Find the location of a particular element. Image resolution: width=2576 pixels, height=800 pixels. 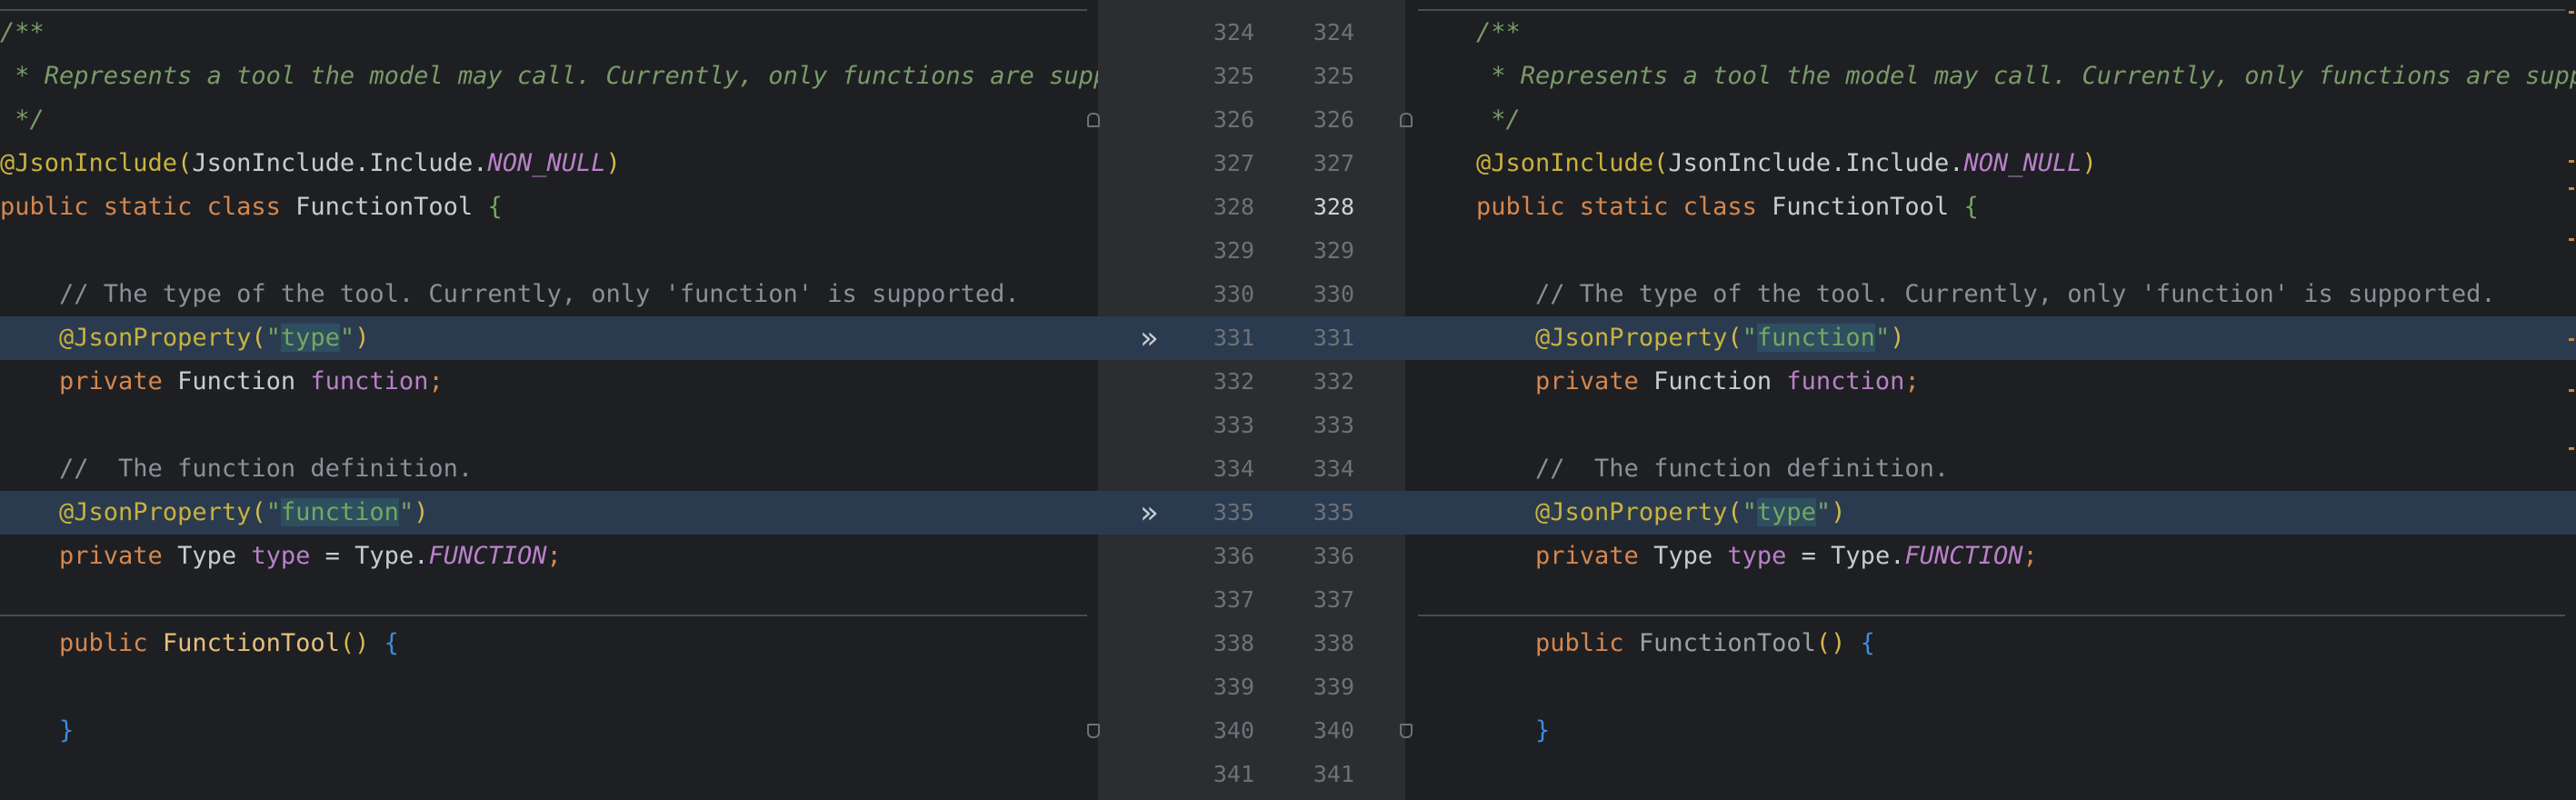

code-token: // The function definition. is located at coordinates (237, 469).